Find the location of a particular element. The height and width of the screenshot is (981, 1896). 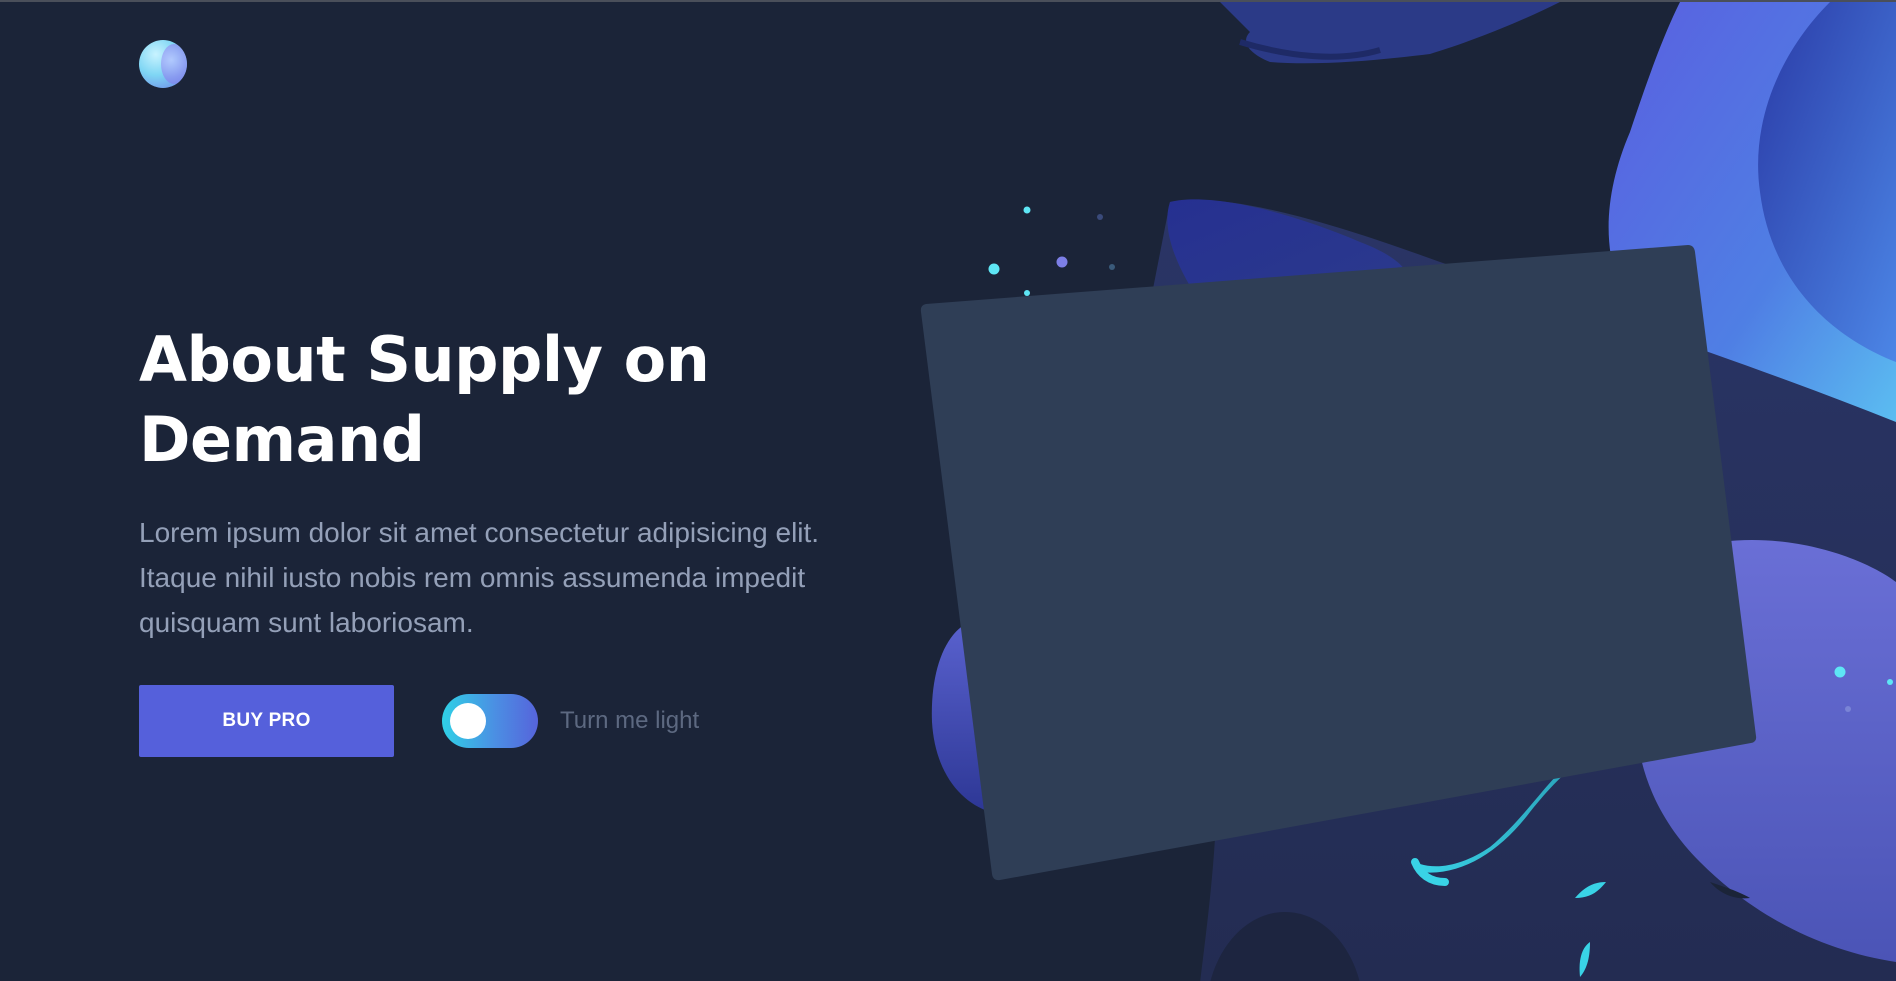

logo-icon is located at coordinates (163, 64).